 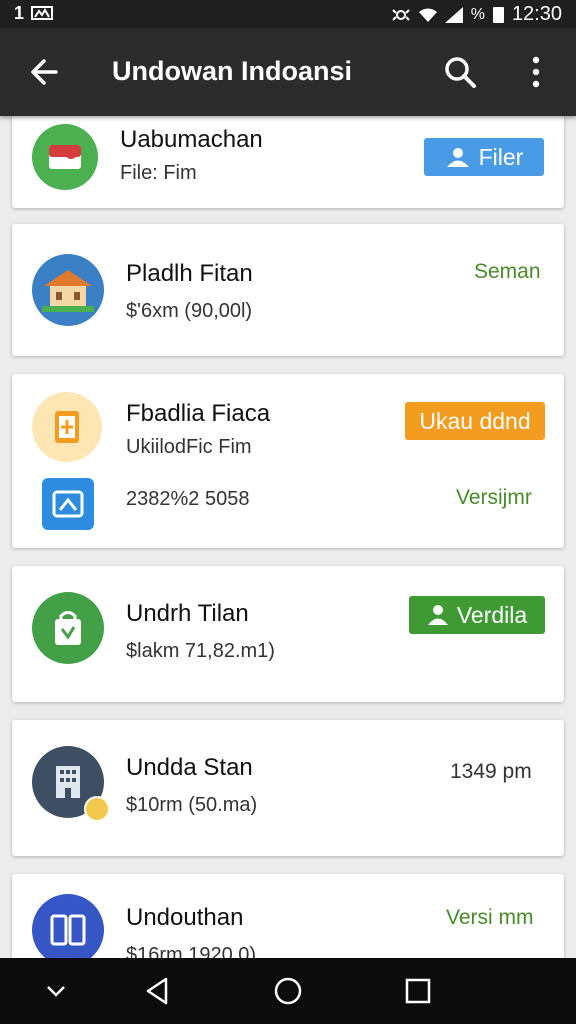 I want to click on upload-button: Ukau ddnd, so click(x=475, y=421).